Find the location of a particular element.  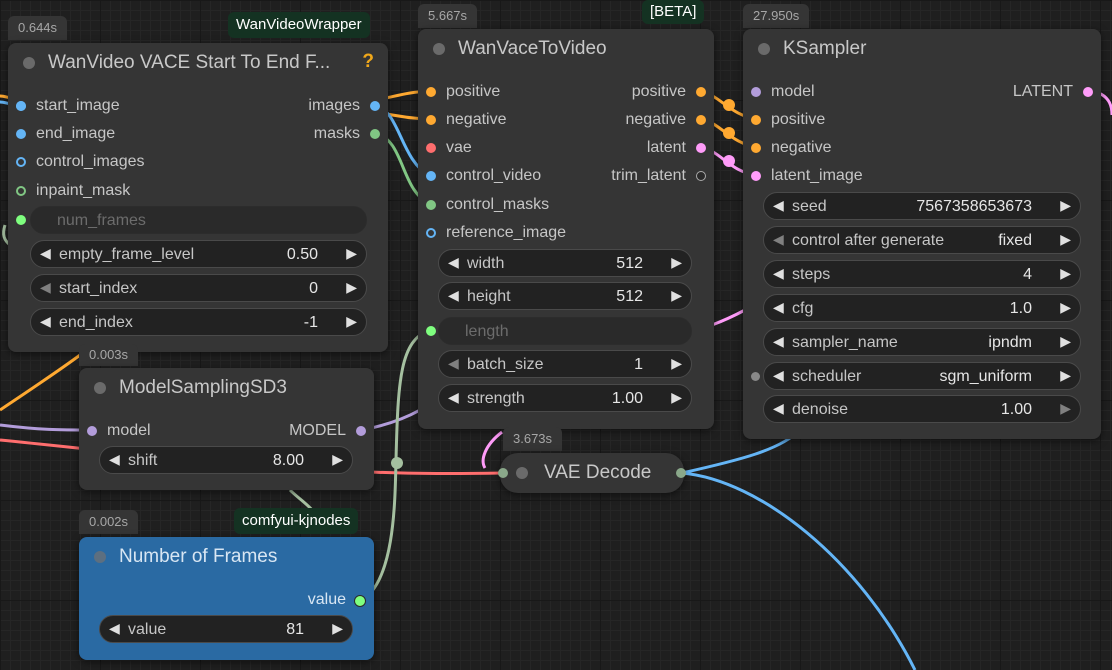

height-widget: ◀ height 512 ▶ is located at coordinates (565, 296).